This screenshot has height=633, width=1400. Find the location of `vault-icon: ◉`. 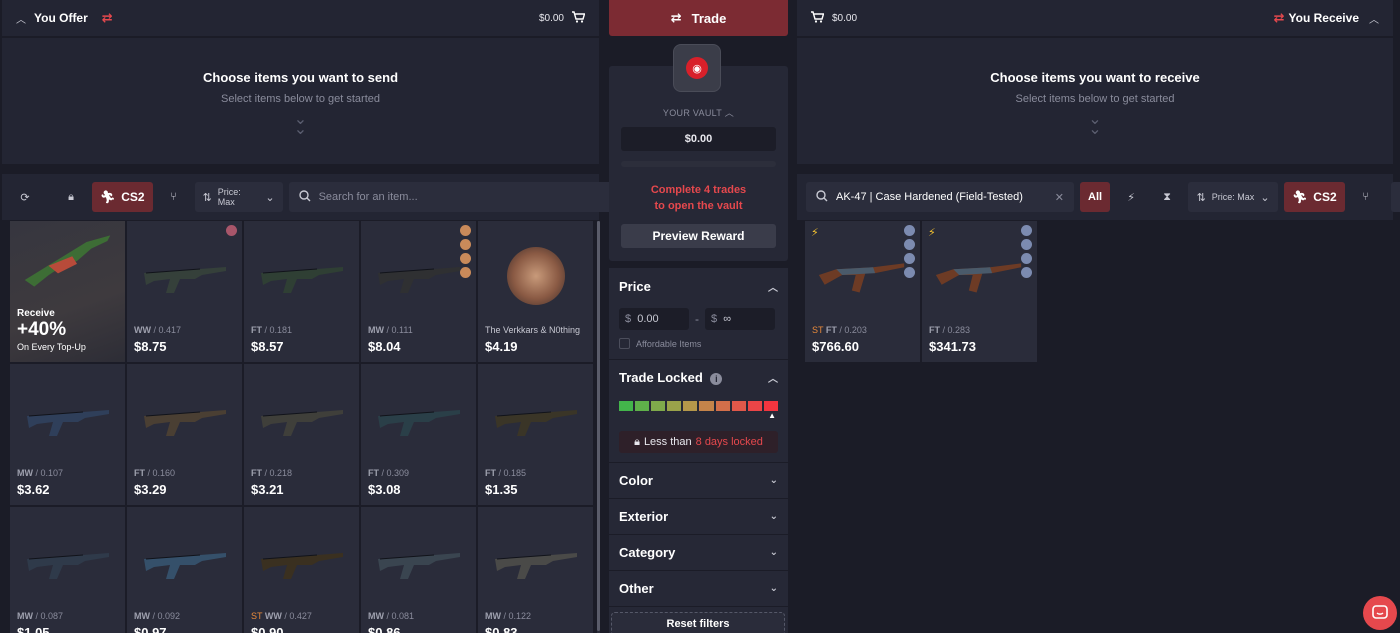

vault-icon: ◉ is located at coordinates (697, 68).